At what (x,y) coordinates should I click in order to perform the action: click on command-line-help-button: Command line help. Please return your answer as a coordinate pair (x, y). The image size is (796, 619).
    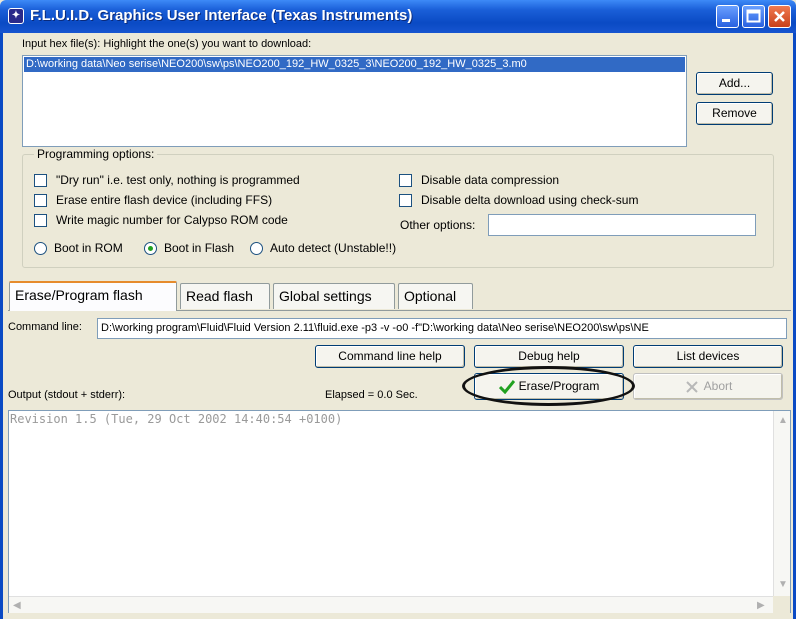
    Looking at the image, I should click on (390, 356).